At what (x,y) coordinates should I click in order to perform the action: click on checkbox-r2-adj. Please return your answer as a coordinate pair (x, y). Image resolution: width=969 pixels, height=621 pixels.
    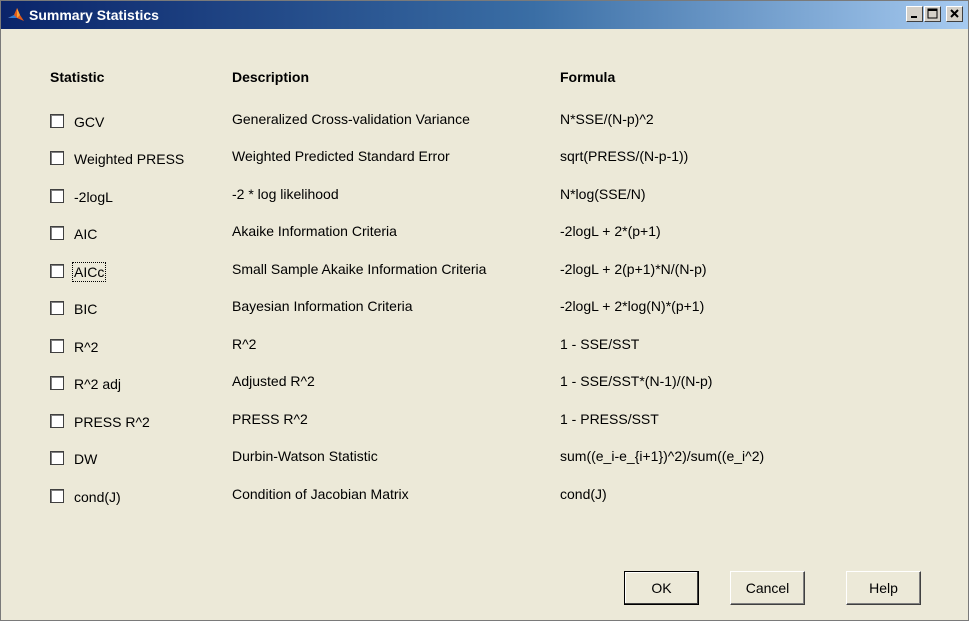
    Looking at the image, I should click on (57, 383).